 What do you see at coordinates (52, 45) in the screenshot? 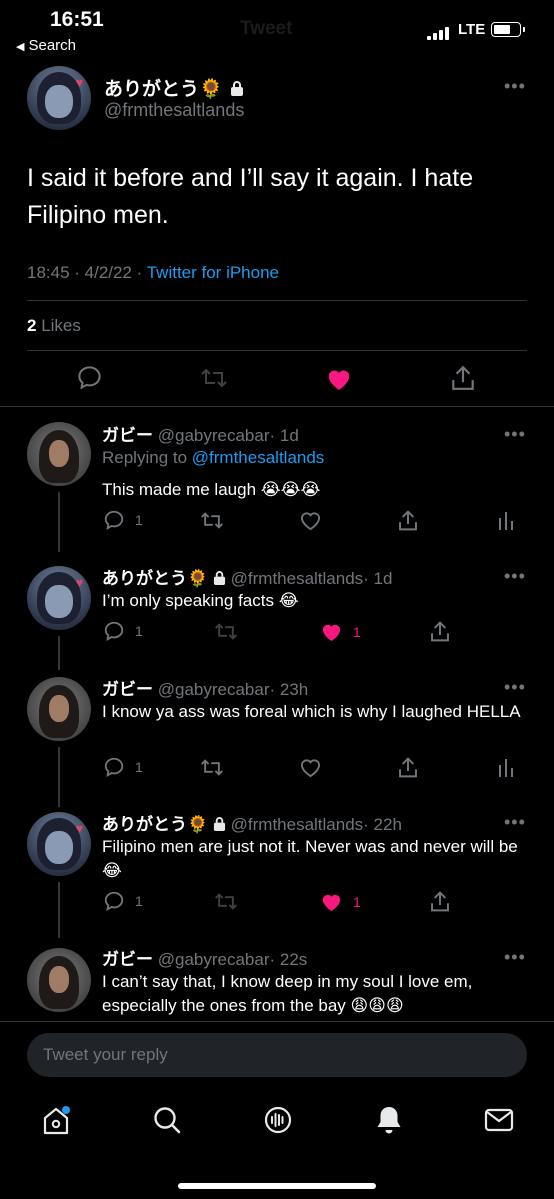
I see `back-label: Search` at bounding box center [52, 45].